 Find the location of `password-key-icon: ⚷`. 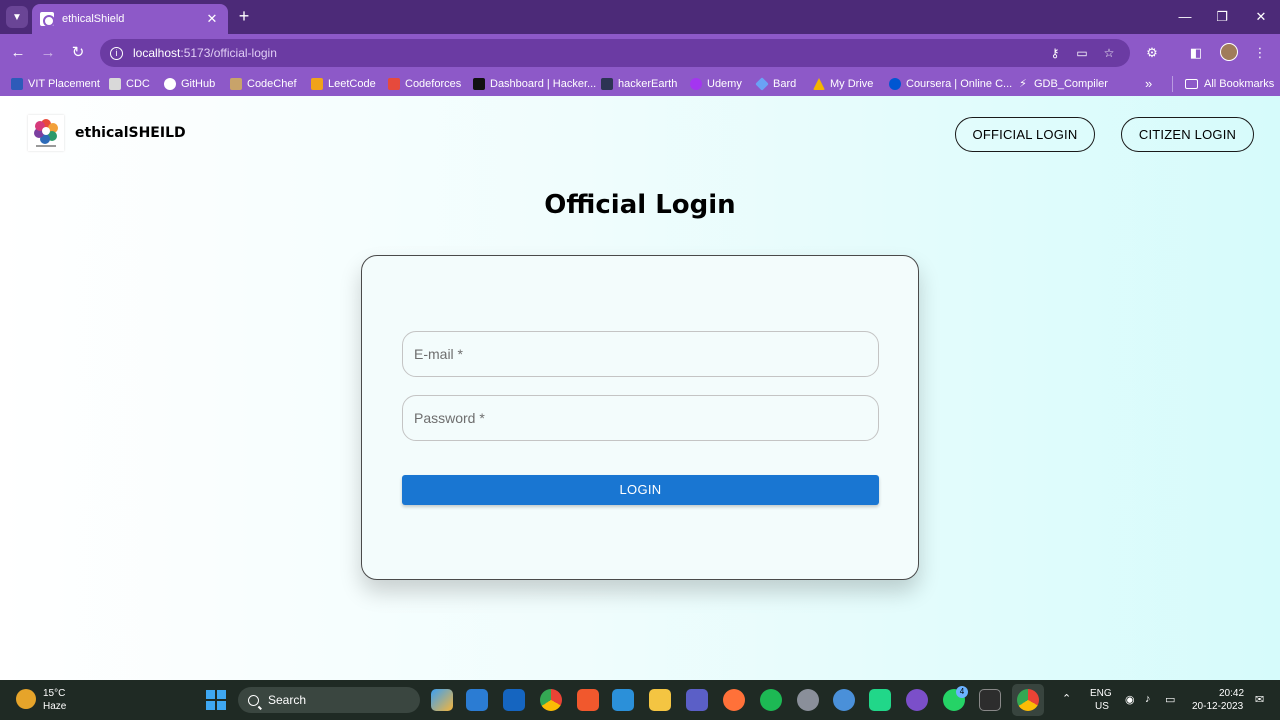

password-key-icon: ⚷ is located at coordinates (1055, 53).